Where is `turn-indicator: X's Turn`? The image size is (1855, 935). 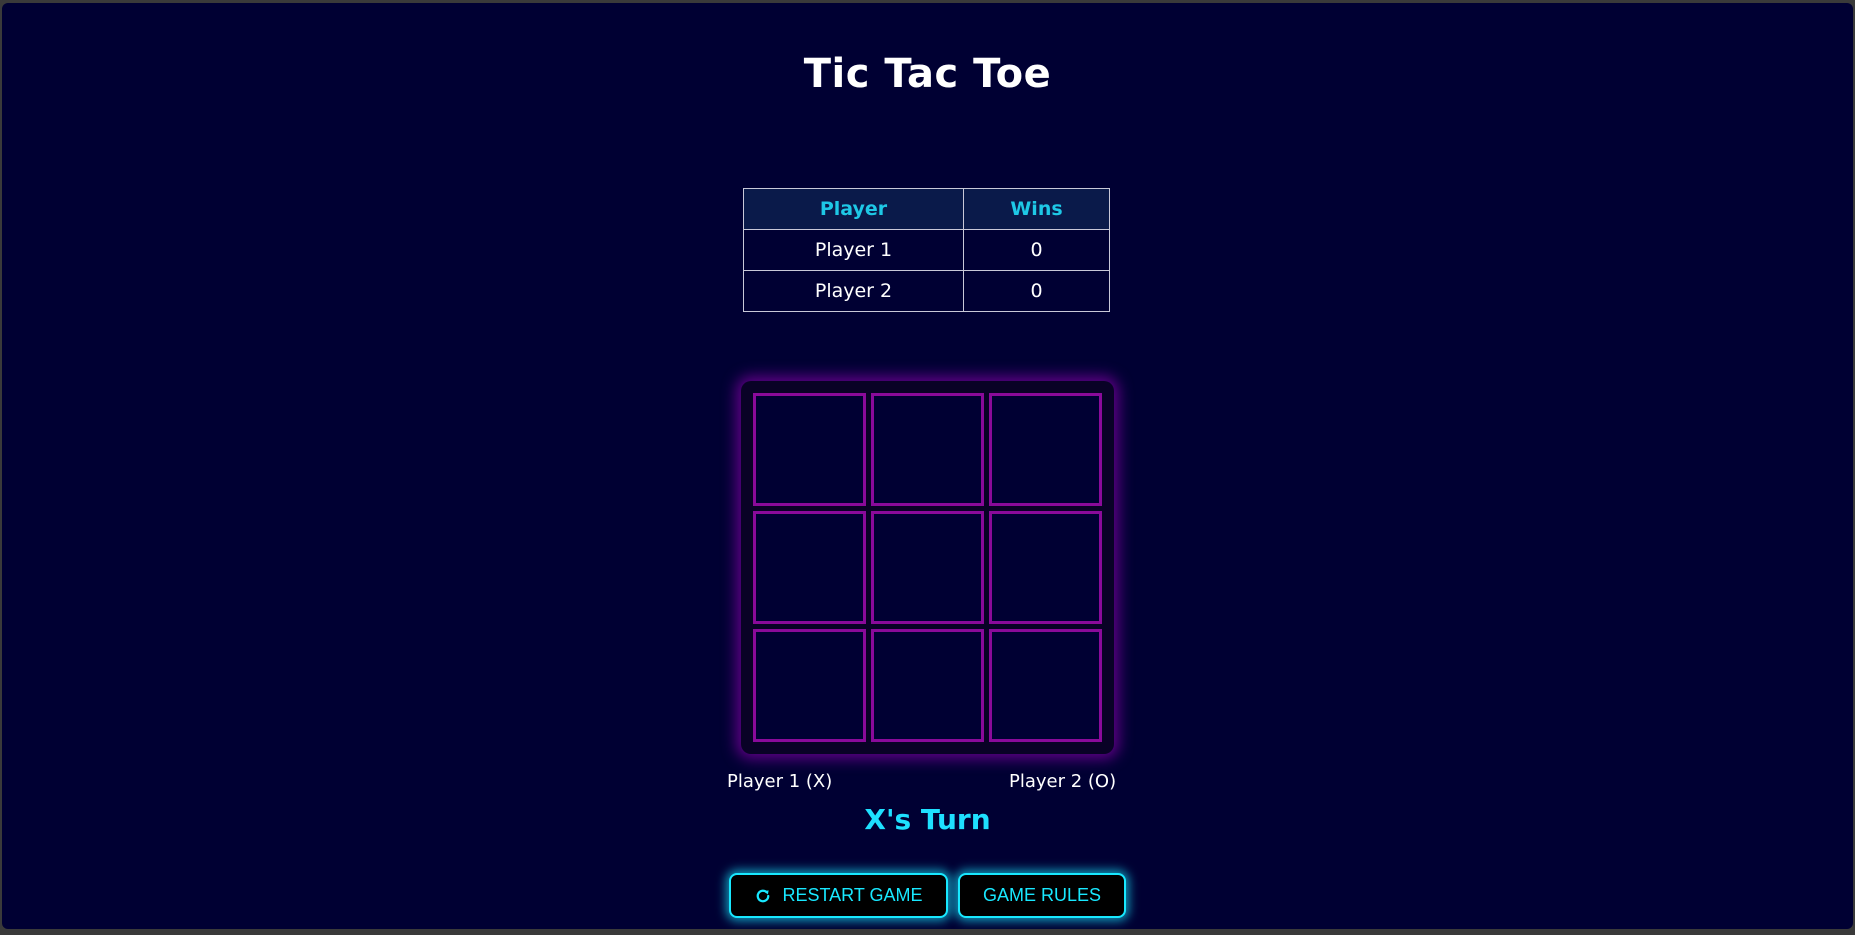 turn-indicator: X's Turn is located at coordinates (927, 819).